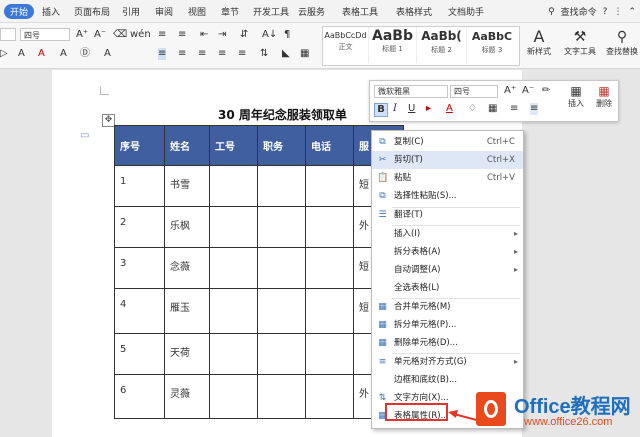 This screenshot has height=437, width=640. Describe the element at coordinates (528, 91) in the screenshot. I see `mini-shrink-font-icon: A⁻` at that location.